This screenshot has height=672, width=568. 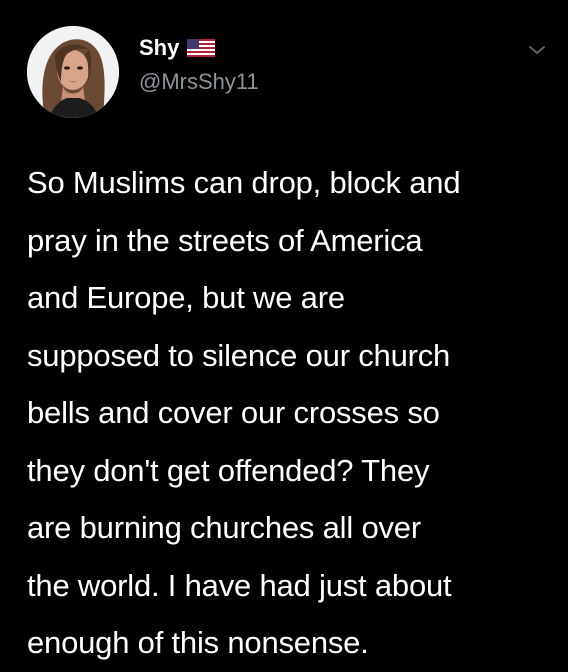 I want to click on author-name-row: Shy, so click(x=177, y=48).